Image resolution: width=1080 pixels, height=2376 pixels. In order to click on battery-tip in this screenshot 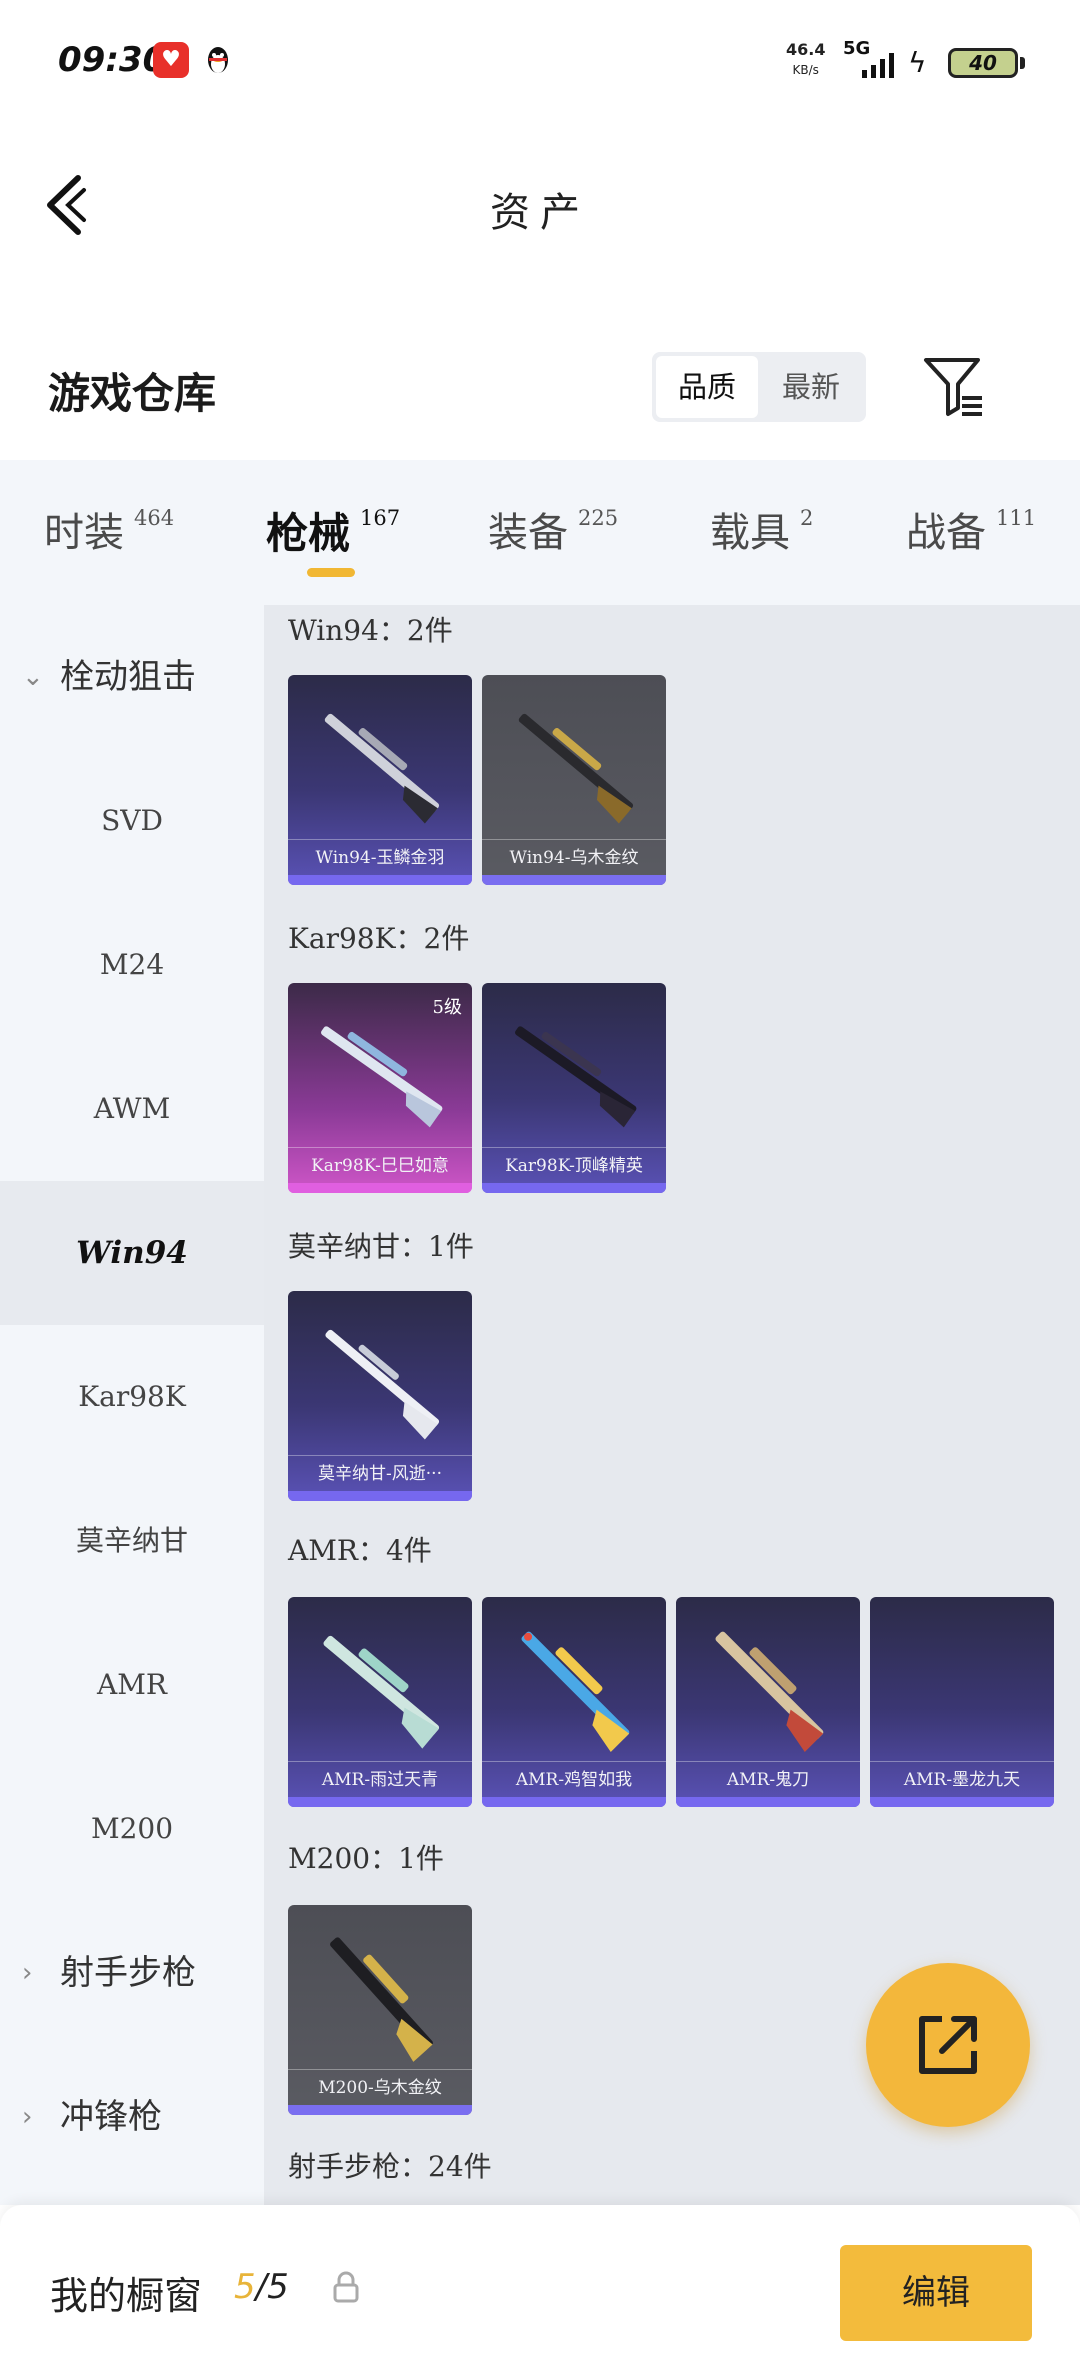, I will do `click(1022, 63)`.